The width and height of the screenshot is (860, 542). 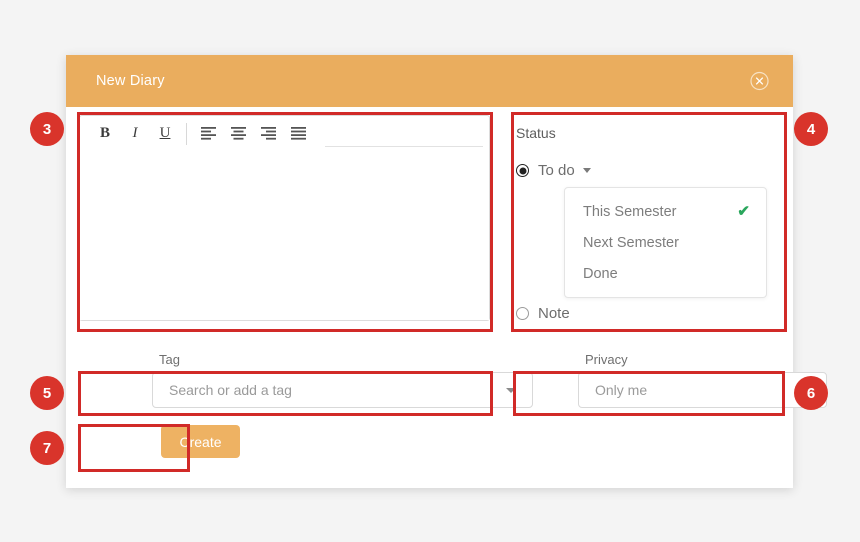 I want to click on status-dropdown-menu: This Semester ✔ Next Semester Done, so click(x=665, y=242).